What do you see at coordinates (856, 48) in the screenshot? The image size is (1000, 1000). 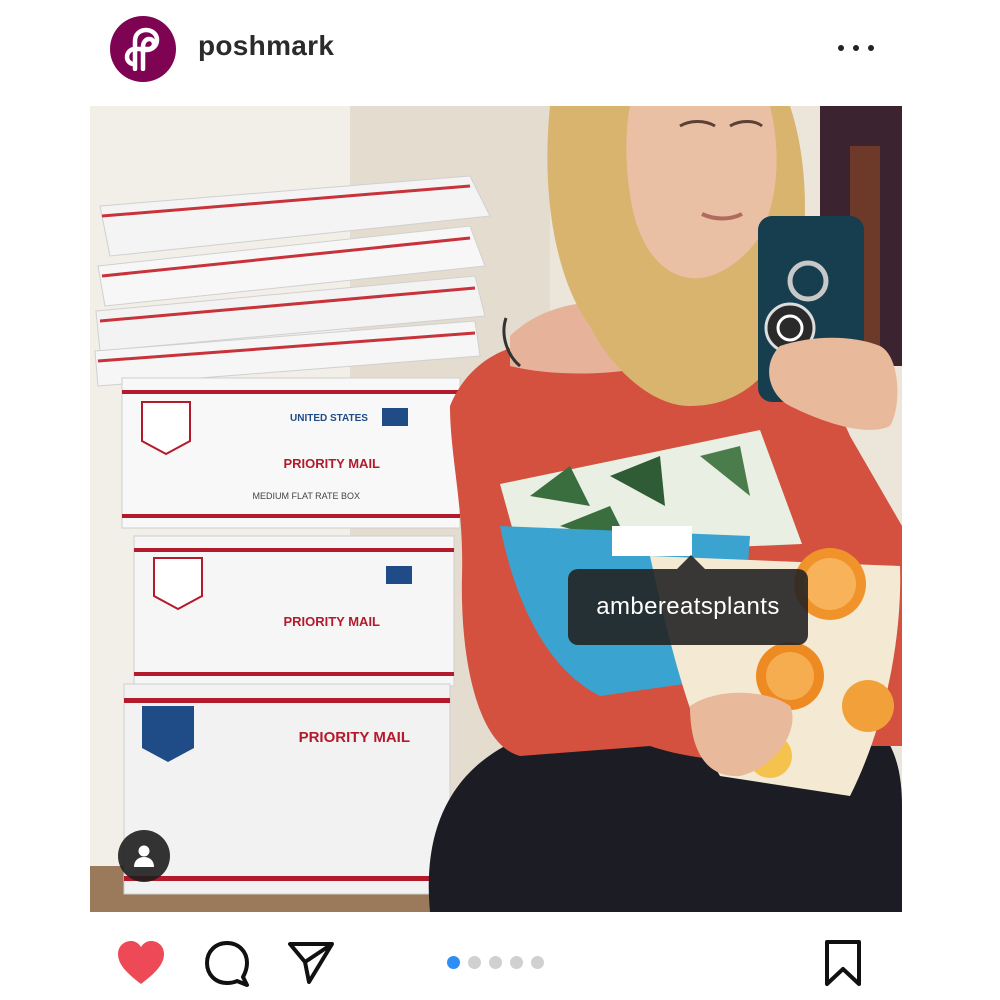 I see `more-options-icon` at bounding box center [856, 48].